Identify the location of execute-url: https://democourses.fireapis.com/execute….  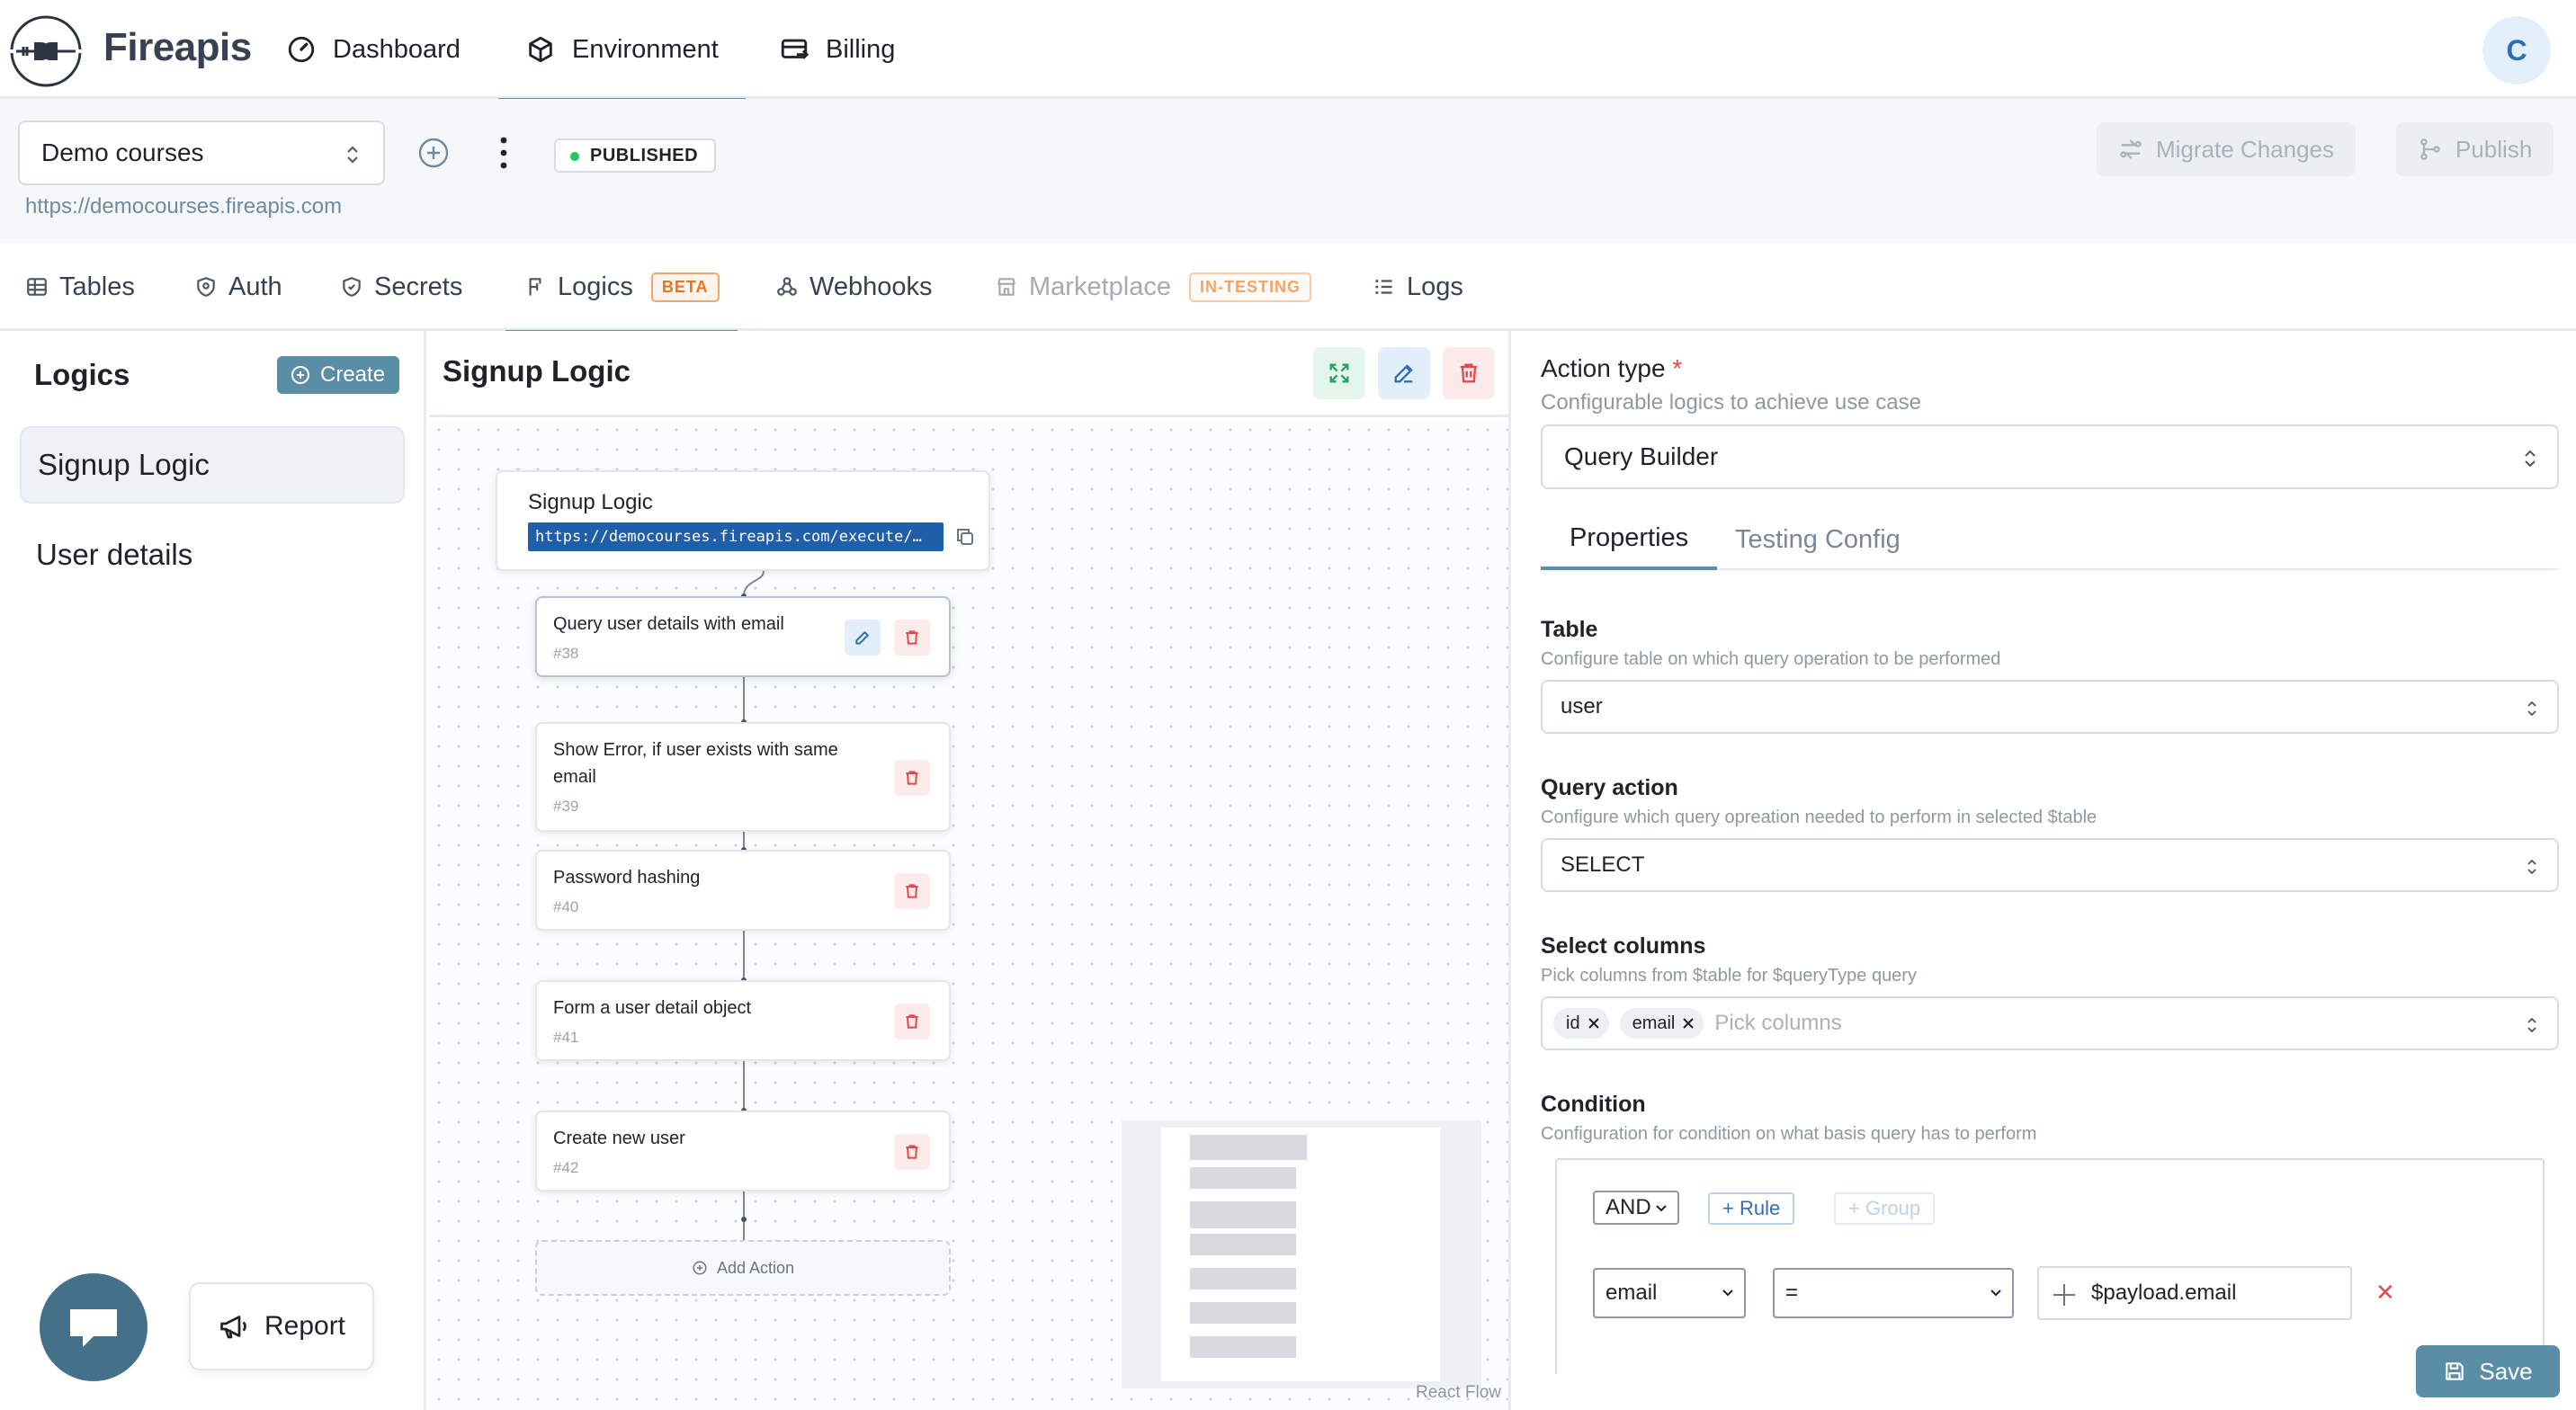
(736, 536).